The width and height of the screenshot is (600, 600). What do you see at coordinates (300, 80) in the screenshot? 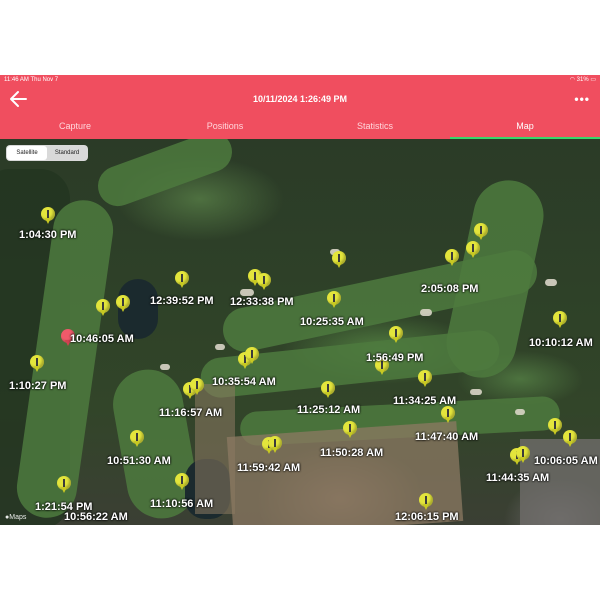
I see `status-bar: 11:46 AM Thu Nov 7 ◠ 31% ▭` at bounding box center [300, 80].